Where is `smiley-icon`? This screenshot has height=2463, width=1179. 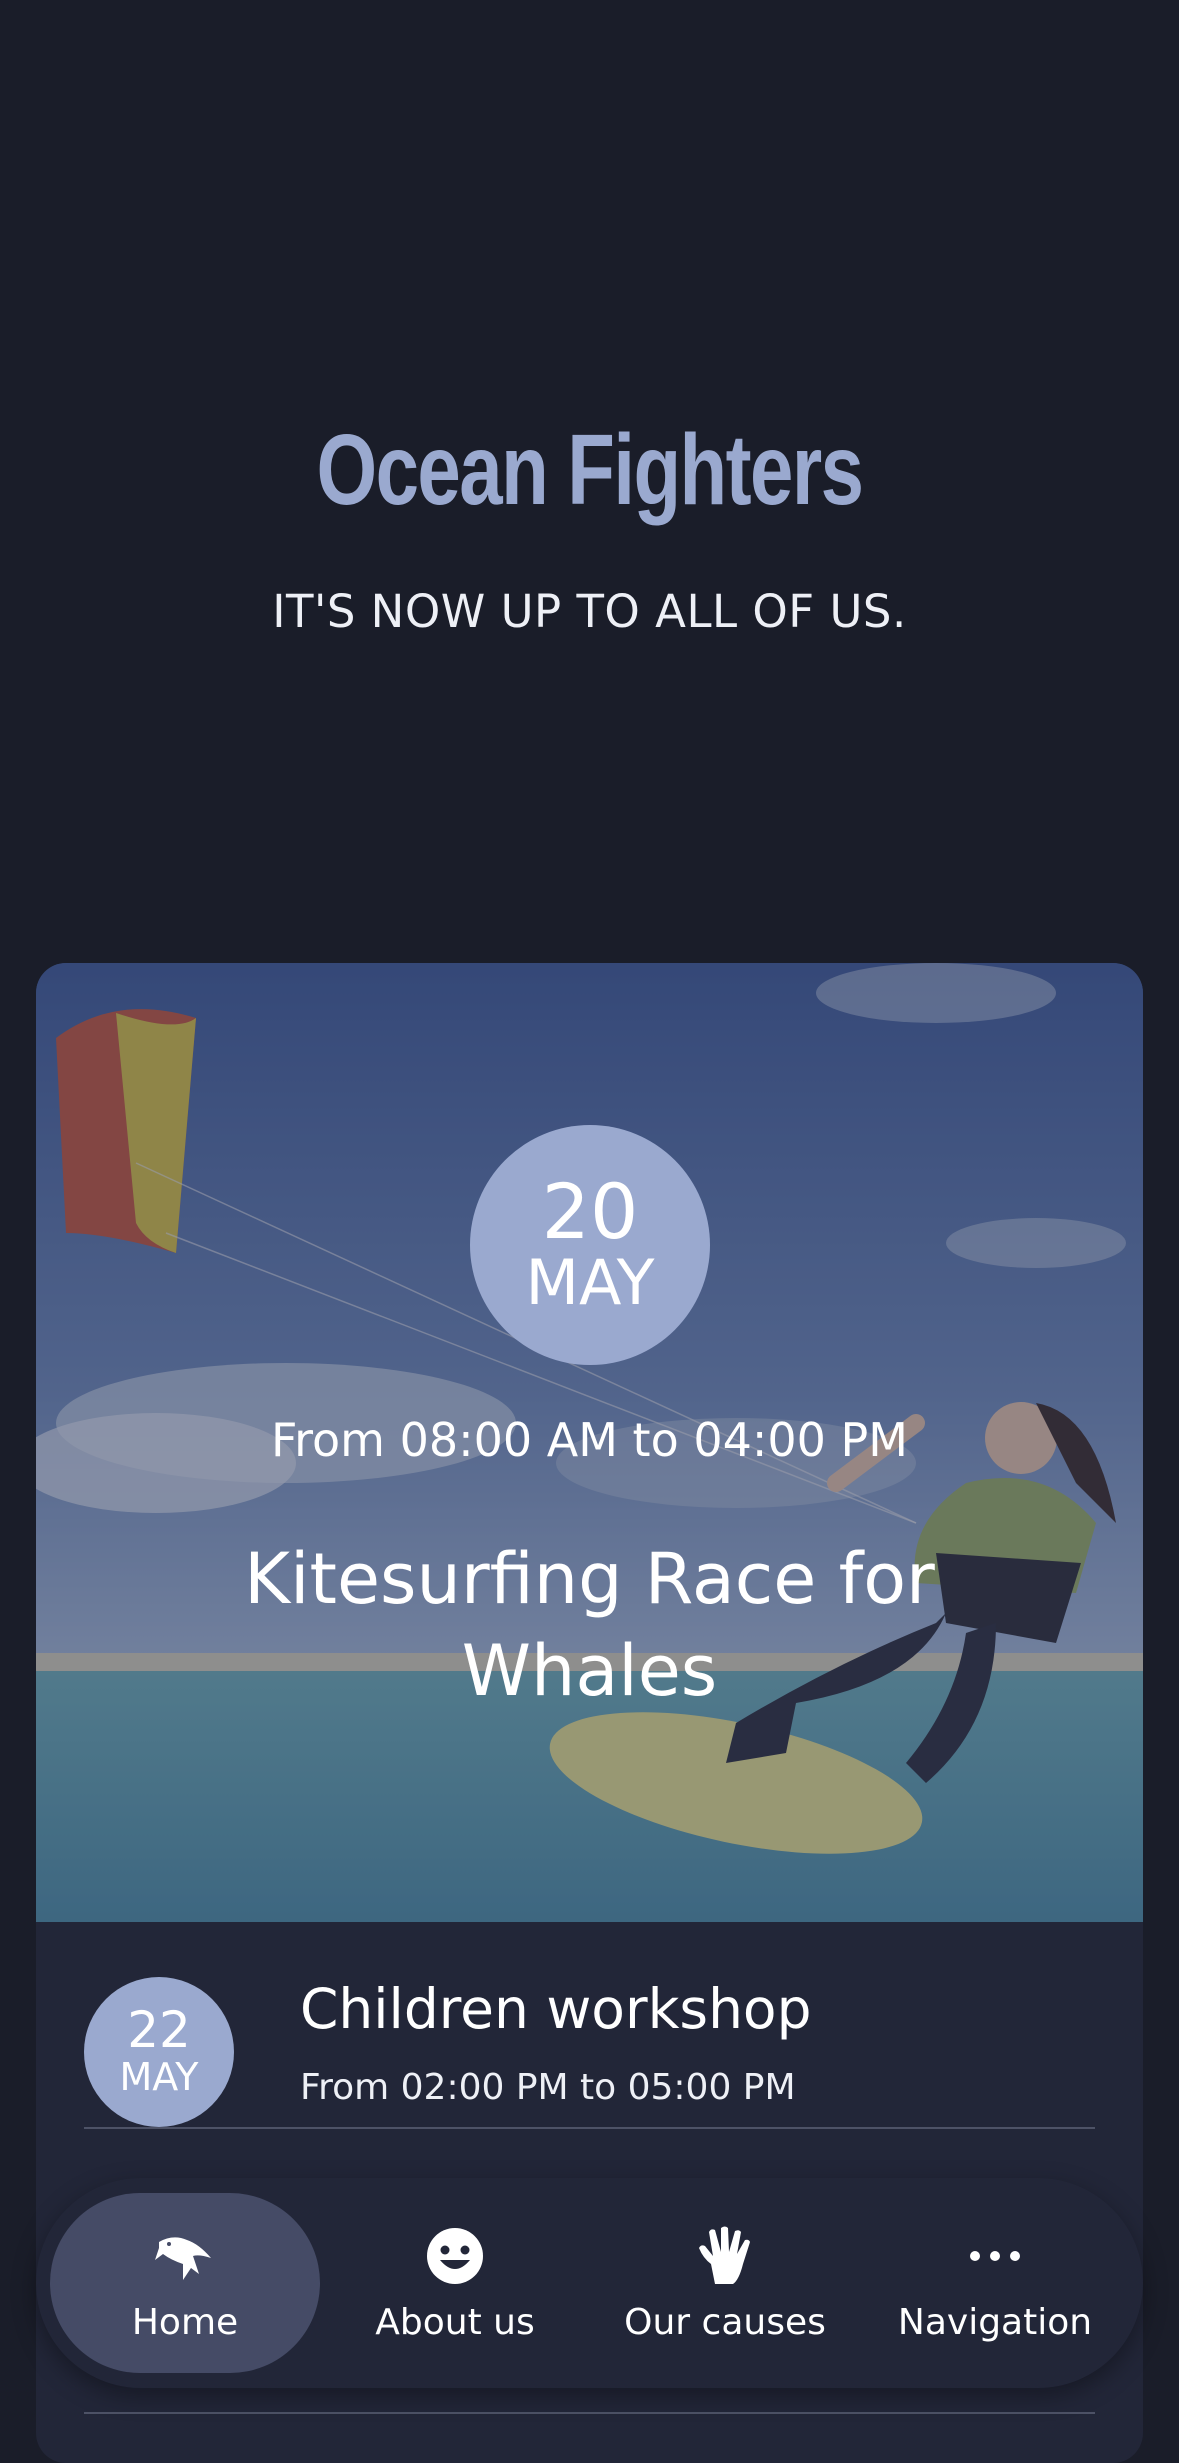
smiley-icon is located at coordinates (455, 2256).